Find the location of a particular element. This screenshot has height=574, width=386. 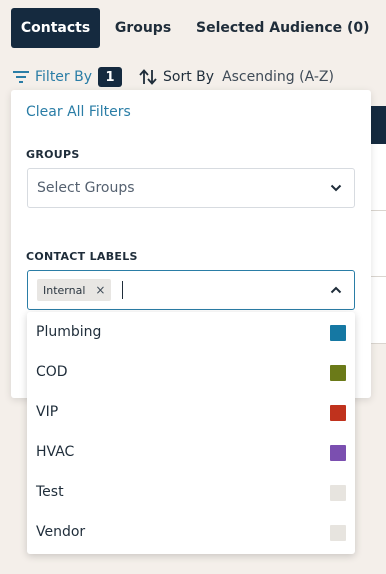

sort-arrows-icon is located at coordinates (148, 77).